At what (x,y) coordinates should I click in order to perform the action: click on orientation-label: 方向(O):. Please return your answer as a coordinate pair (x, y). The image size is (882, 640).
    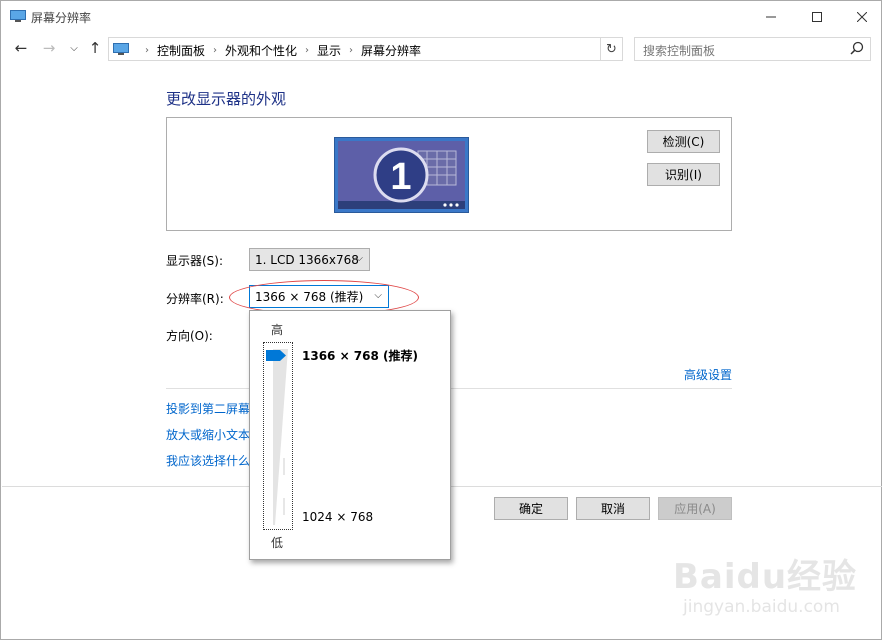
    Looking at the image, I should click on (189, 336).